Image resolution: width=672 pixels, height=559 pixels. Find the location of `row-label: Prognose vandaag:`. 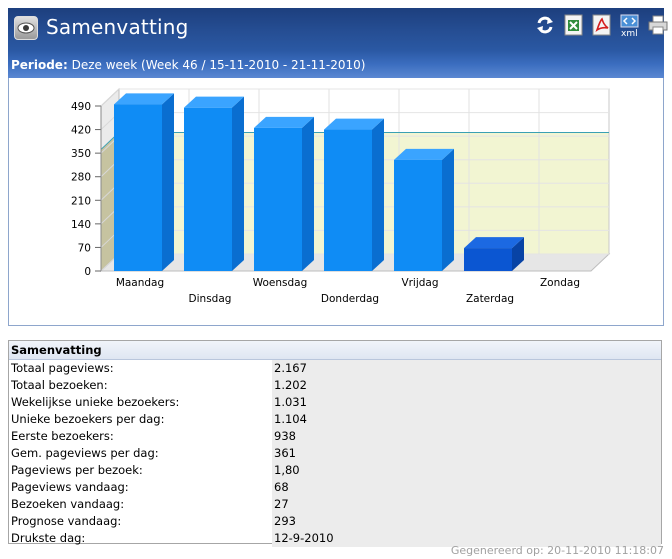

row-label: Prognose vandaag: is located at coordinates (66, 521).